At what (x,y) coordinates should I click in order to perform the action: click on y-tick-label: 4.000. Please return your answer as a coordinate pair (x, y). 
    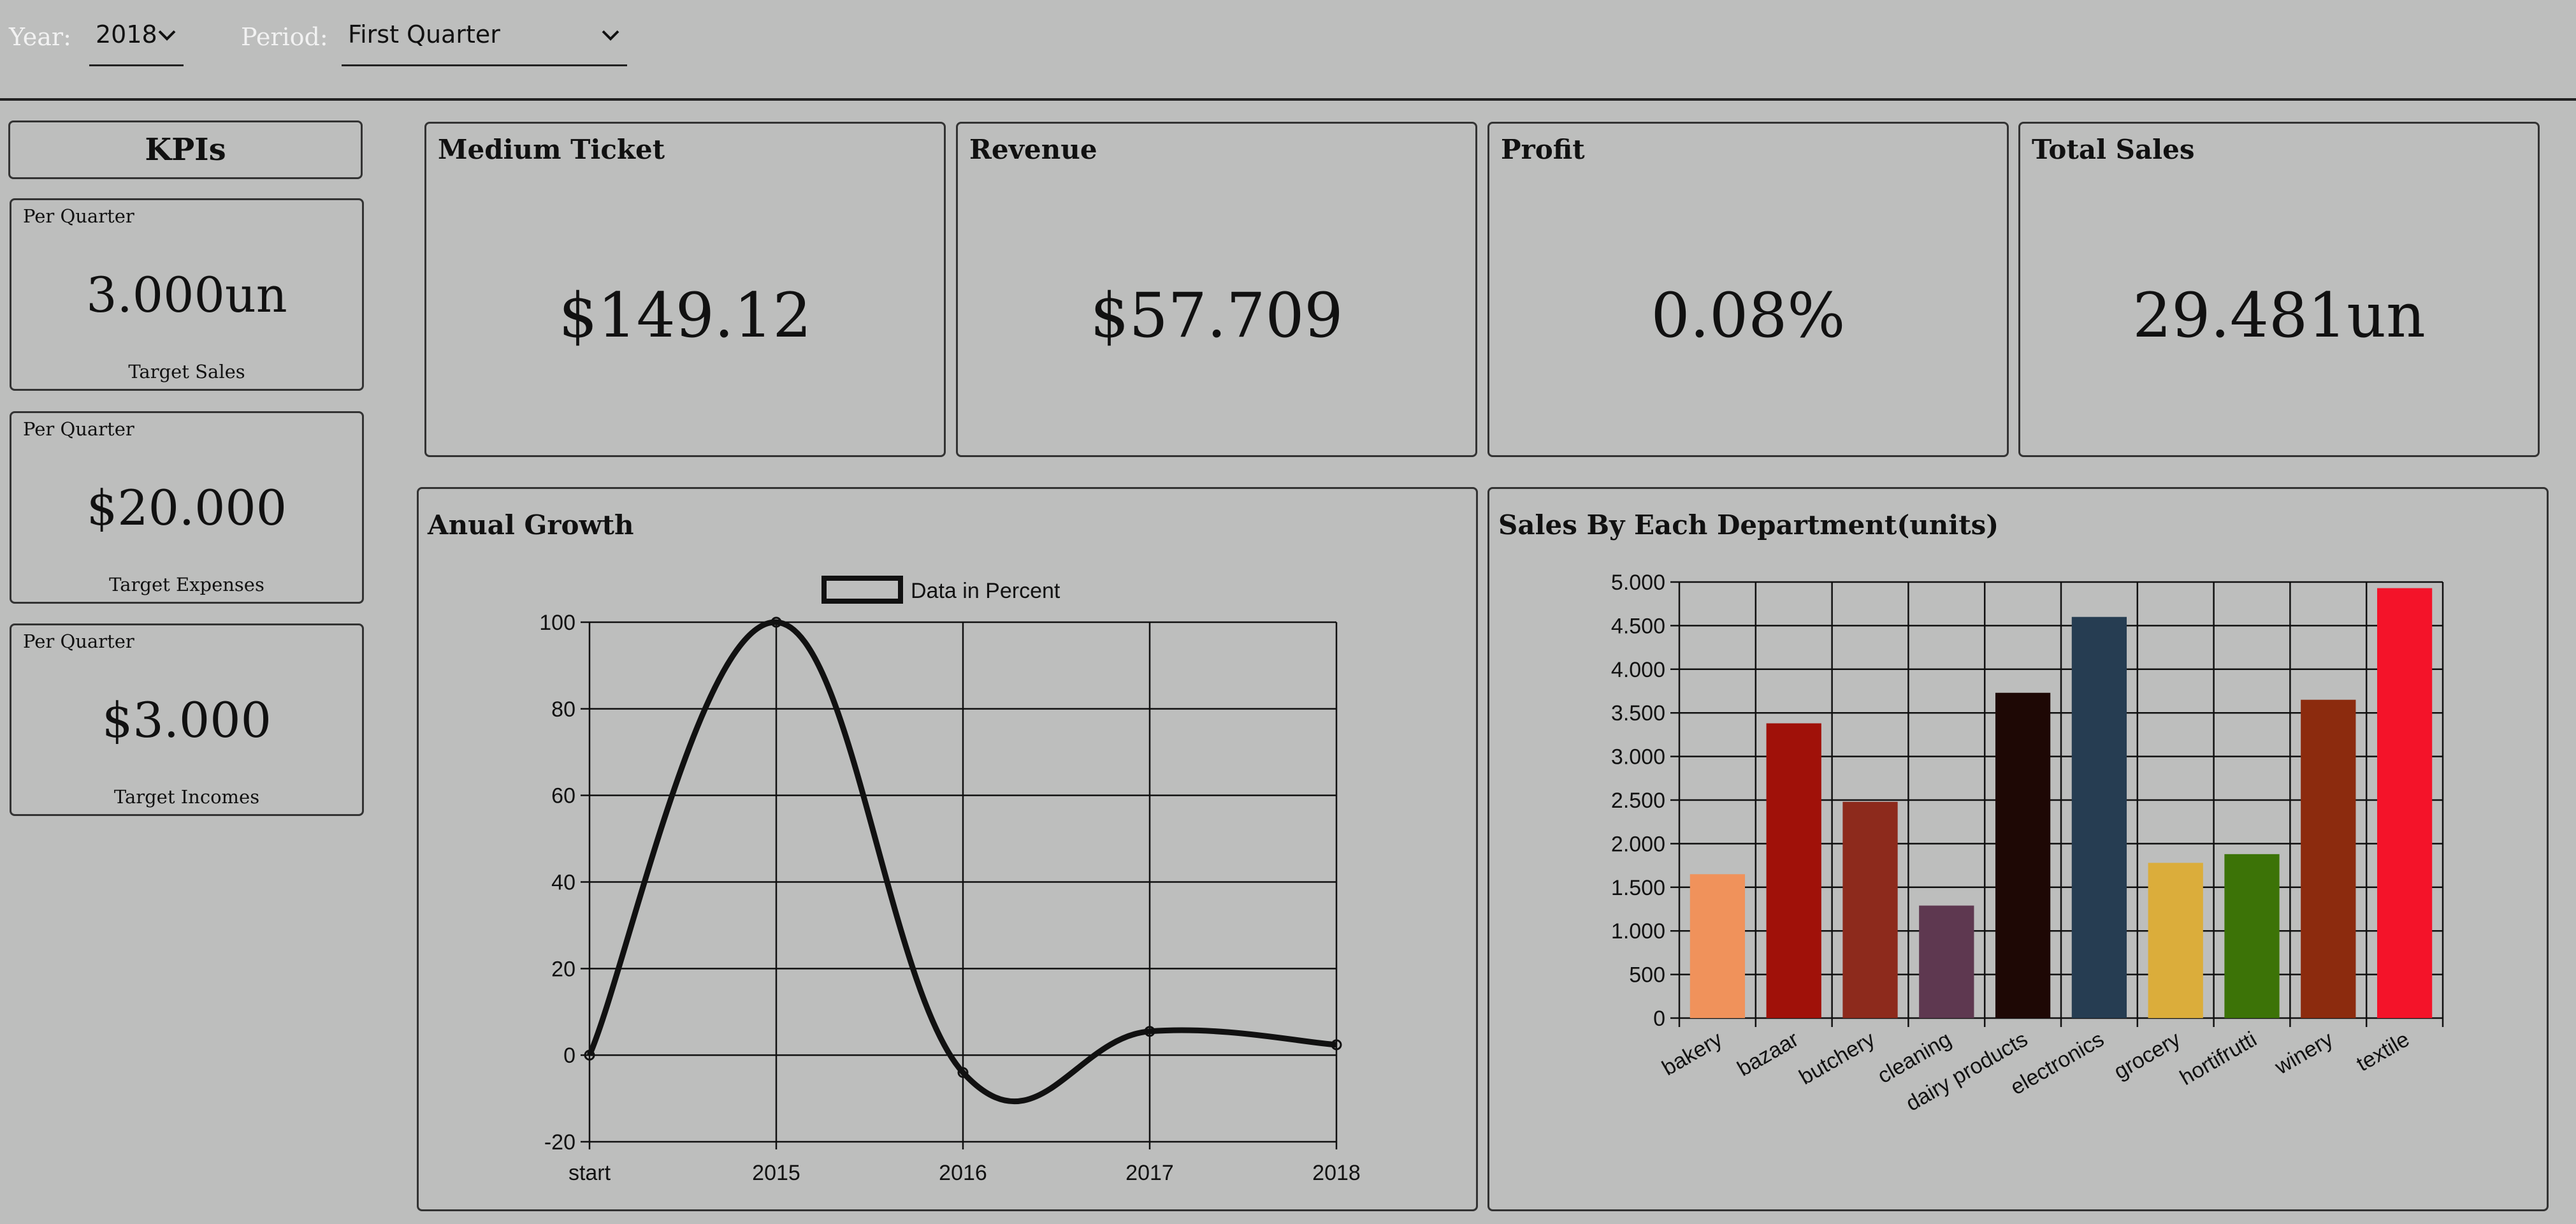
    Looking at the image, I should click on (1638, 670).